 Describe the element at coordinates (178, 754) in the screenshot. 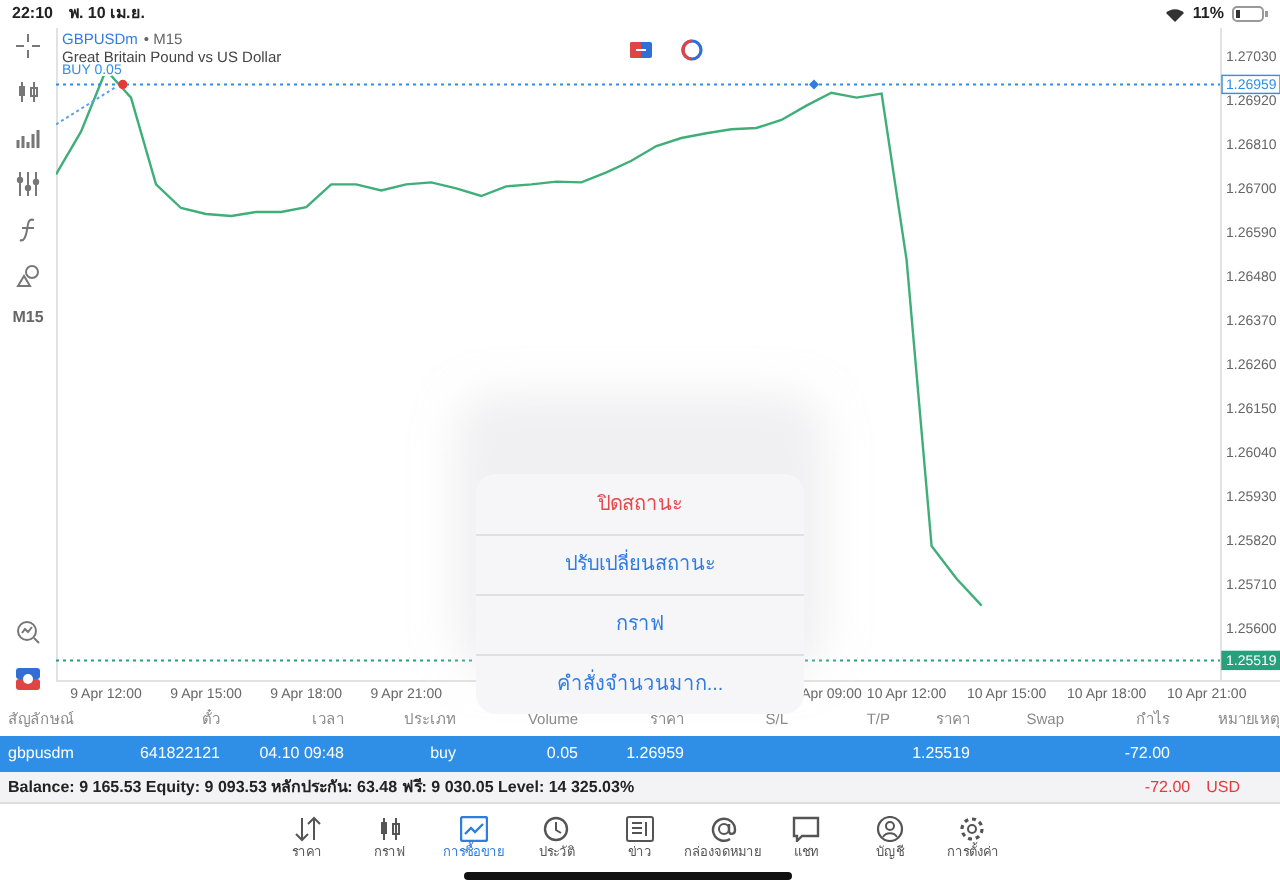

I see `table-cell-text: 641822121` at that location.